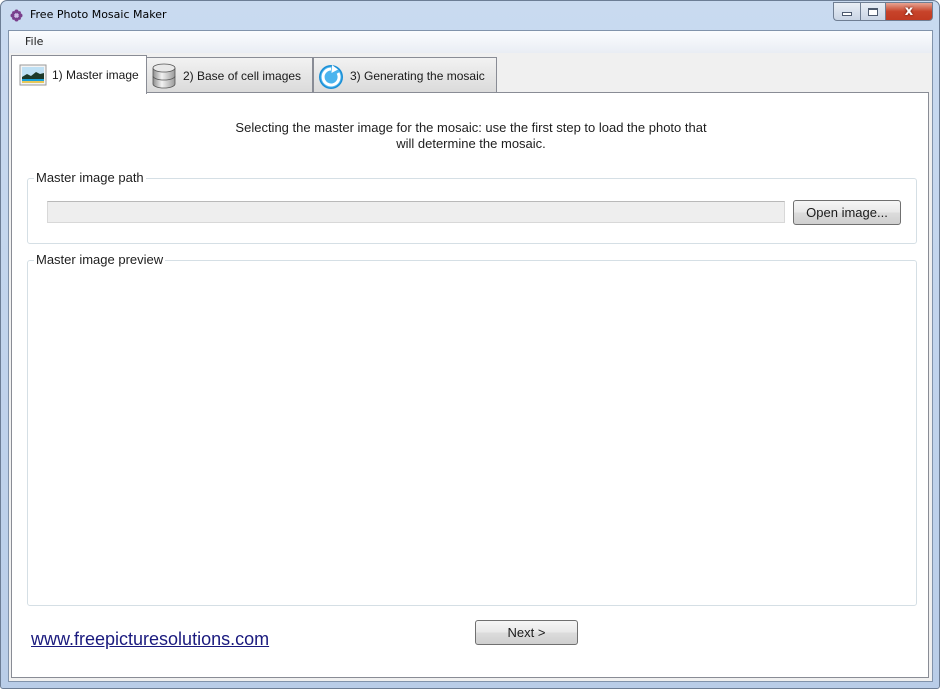 The width and height of the screenshot is (940, 689). I want to click on image-path-field, so click(416, 212).